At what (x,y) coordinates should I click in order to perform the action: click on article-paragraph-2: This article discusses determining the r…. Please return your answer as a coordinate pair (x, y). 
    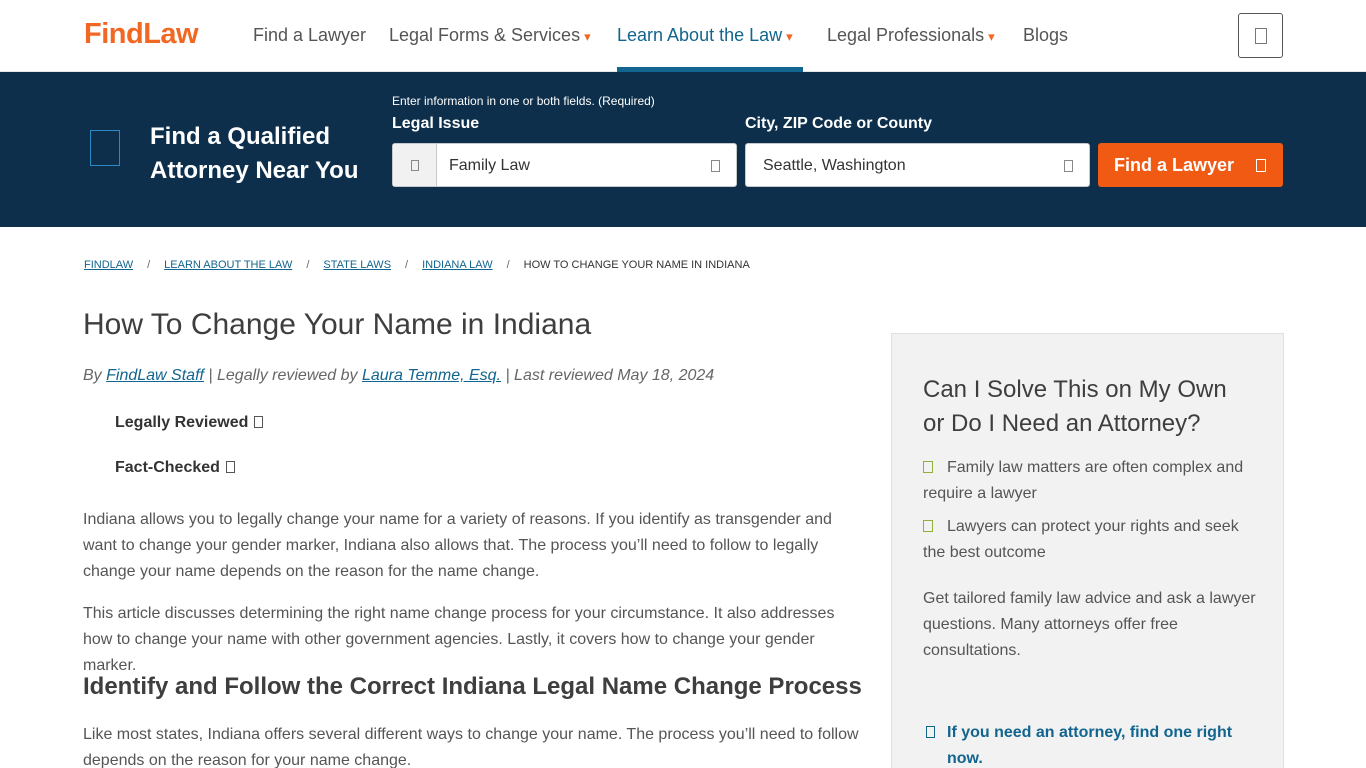
    Looking at the image, I should click on (459, 639).